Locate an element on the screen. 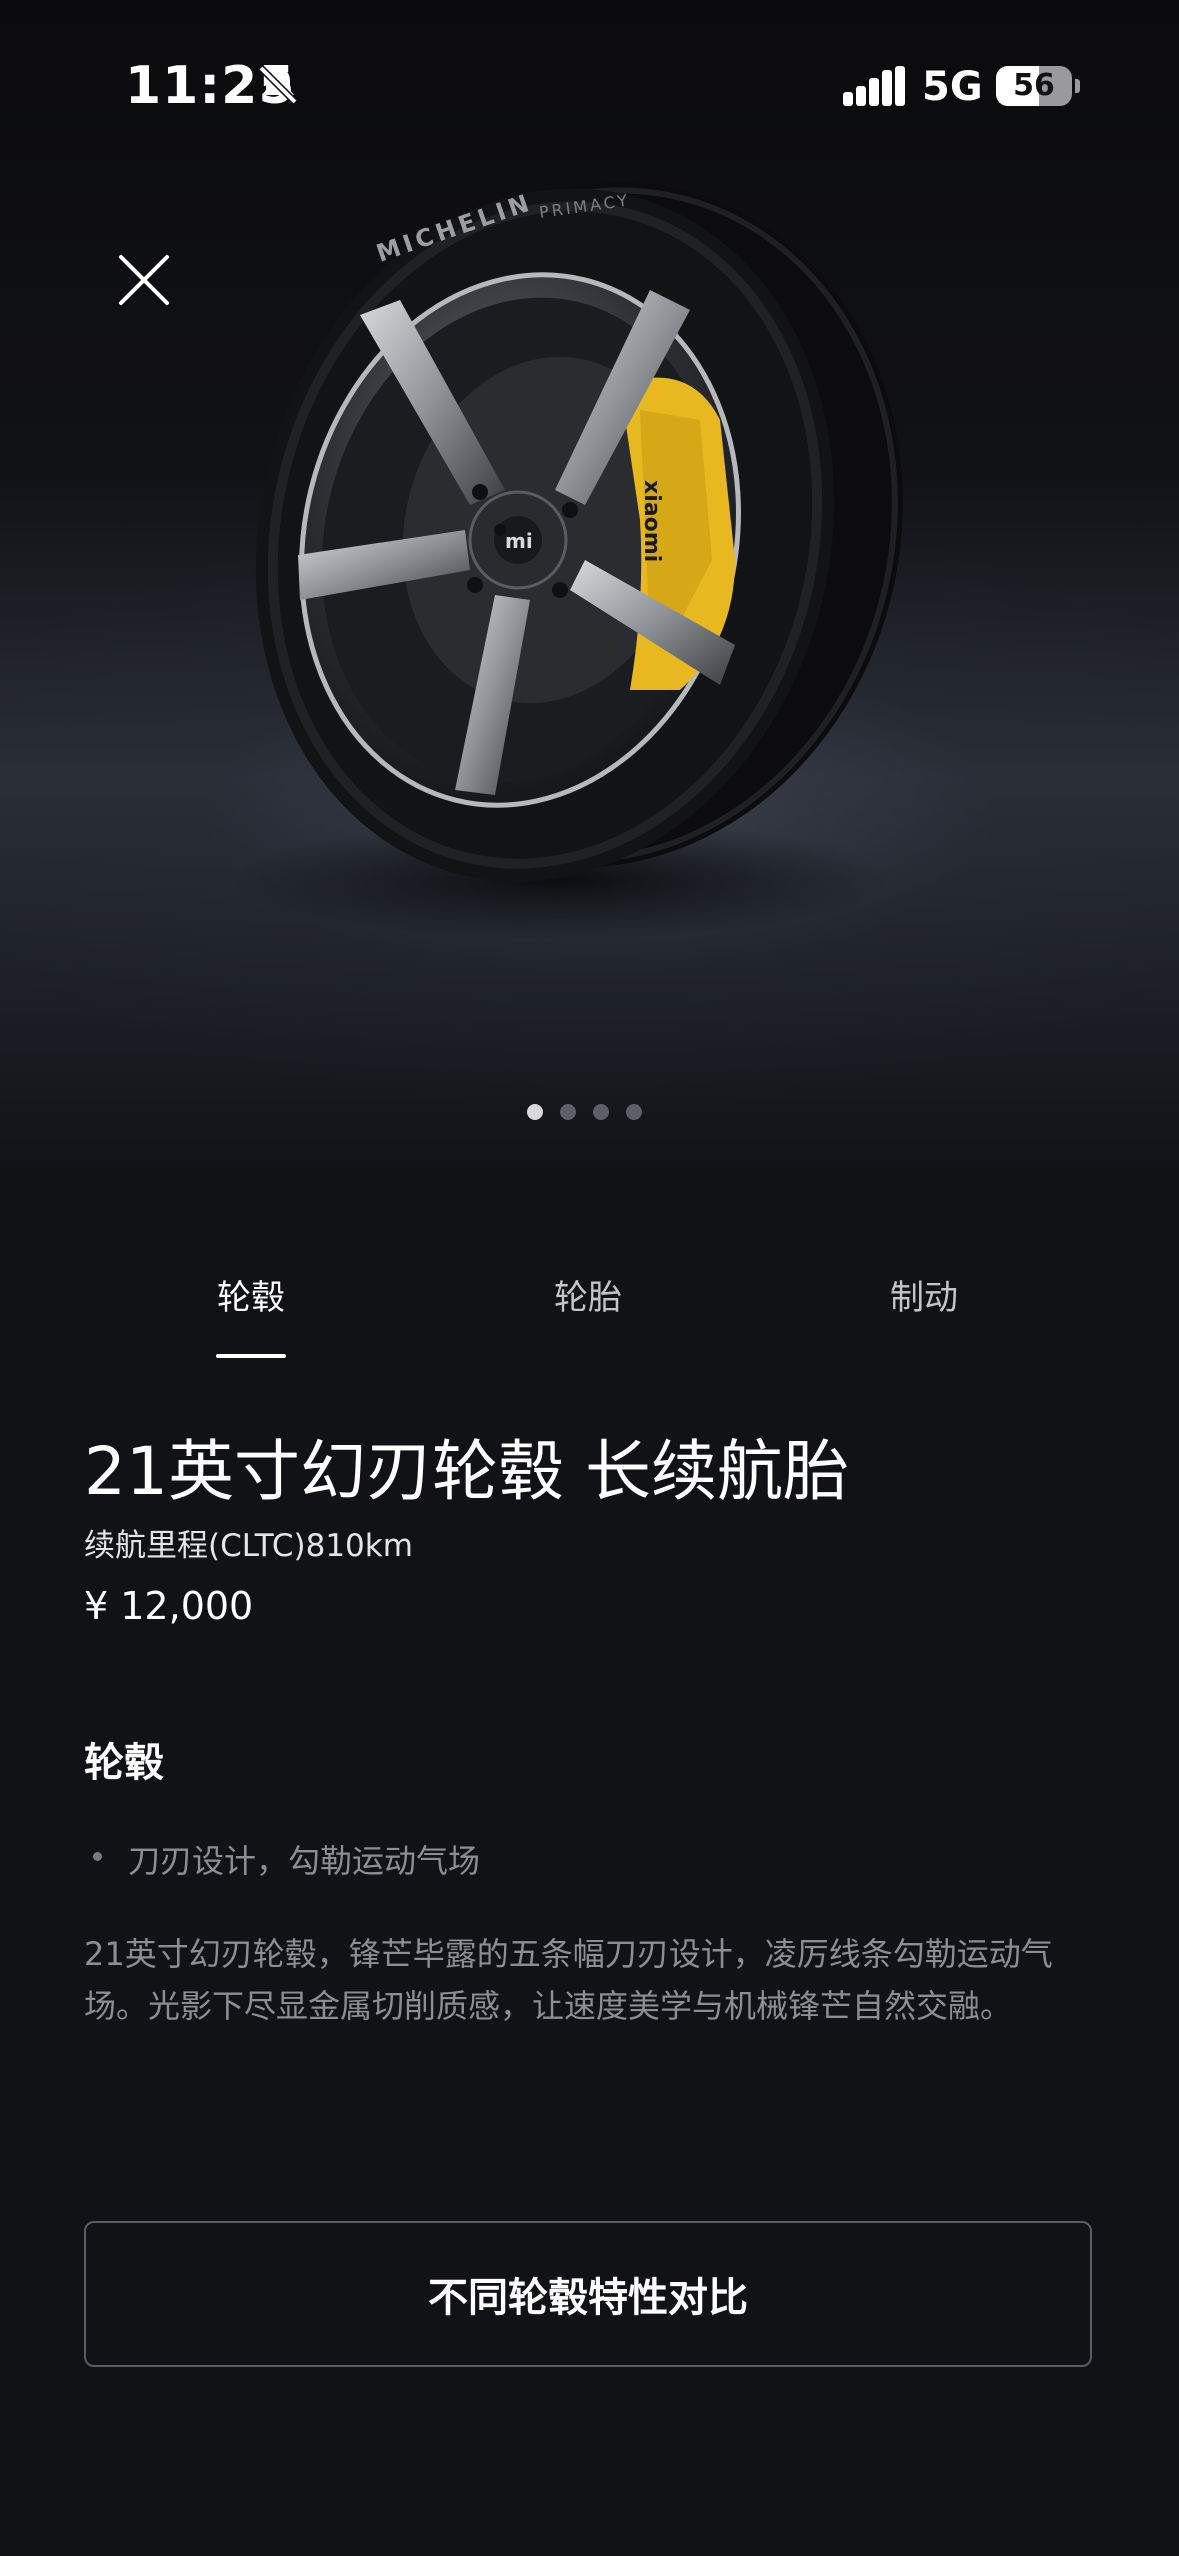  section-heading: 轮毂 is located at coordinates (124, 1763).